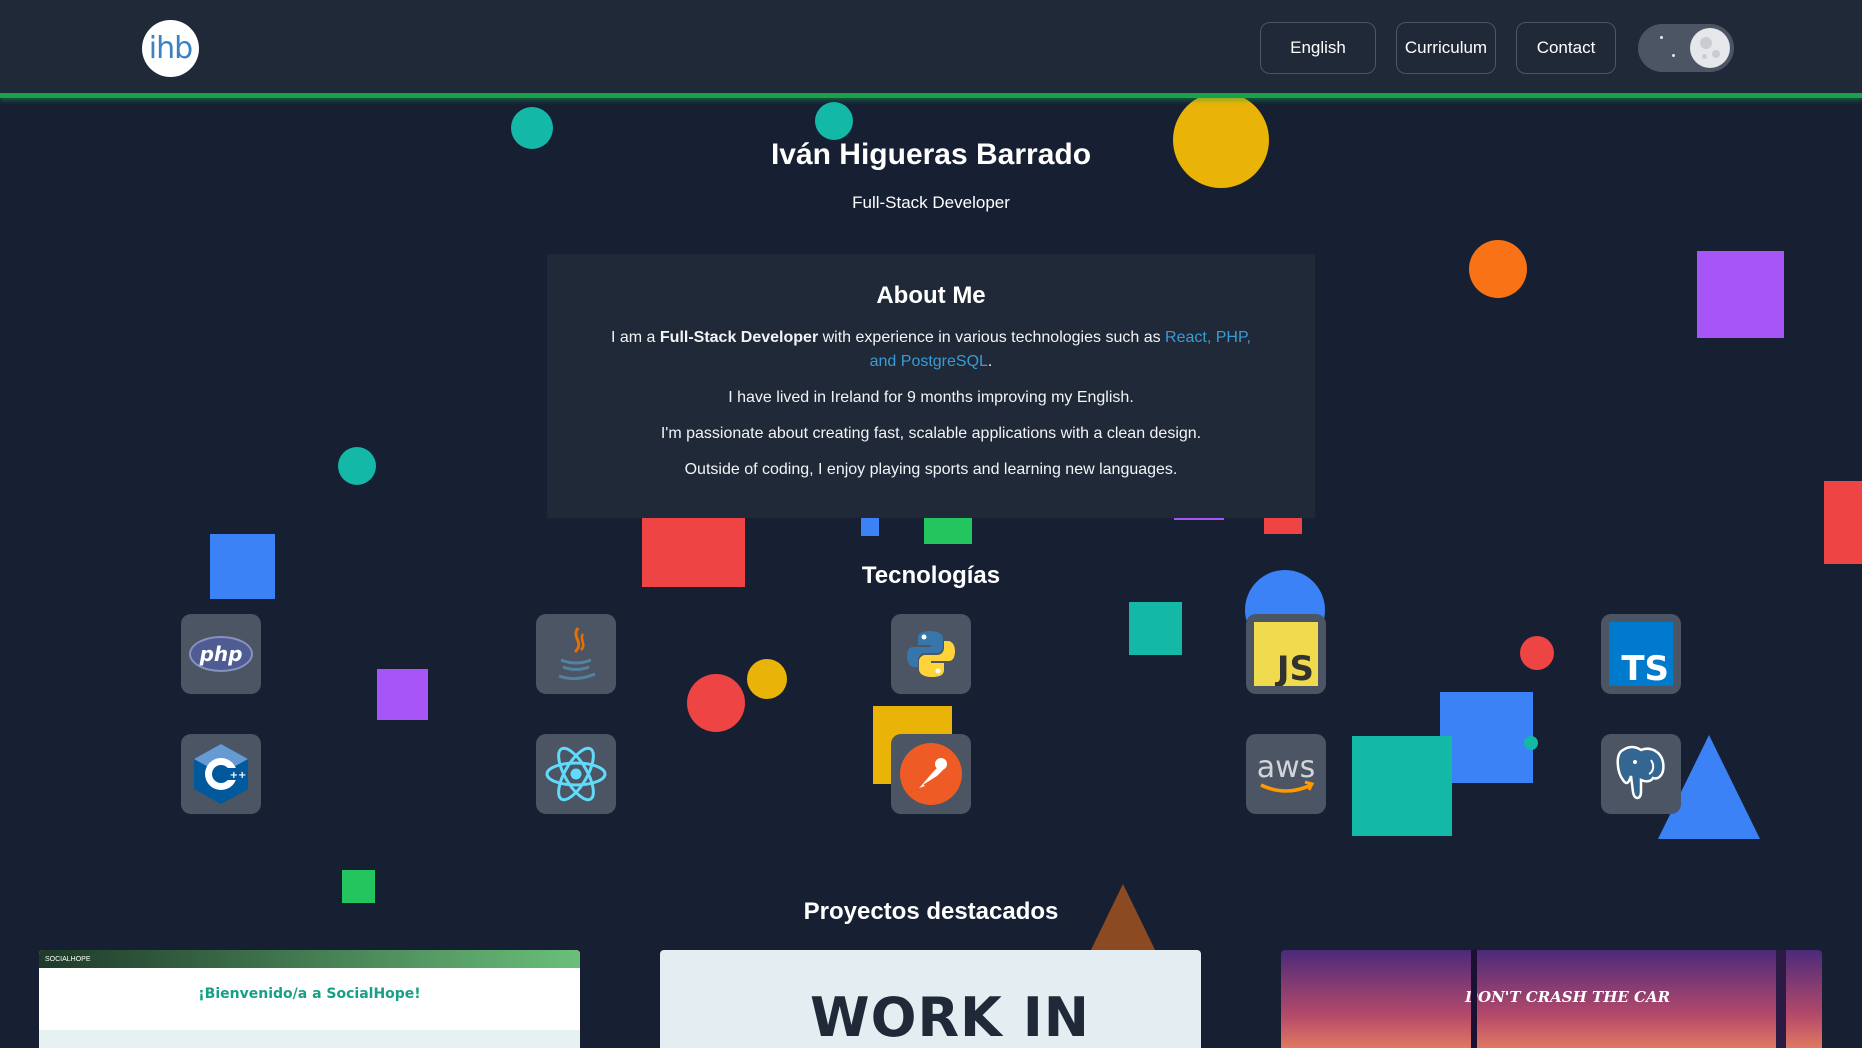 The width and height of the screenshot is (1862, 1048). I want to click on contact-button: Contact, so click(1566, 48).